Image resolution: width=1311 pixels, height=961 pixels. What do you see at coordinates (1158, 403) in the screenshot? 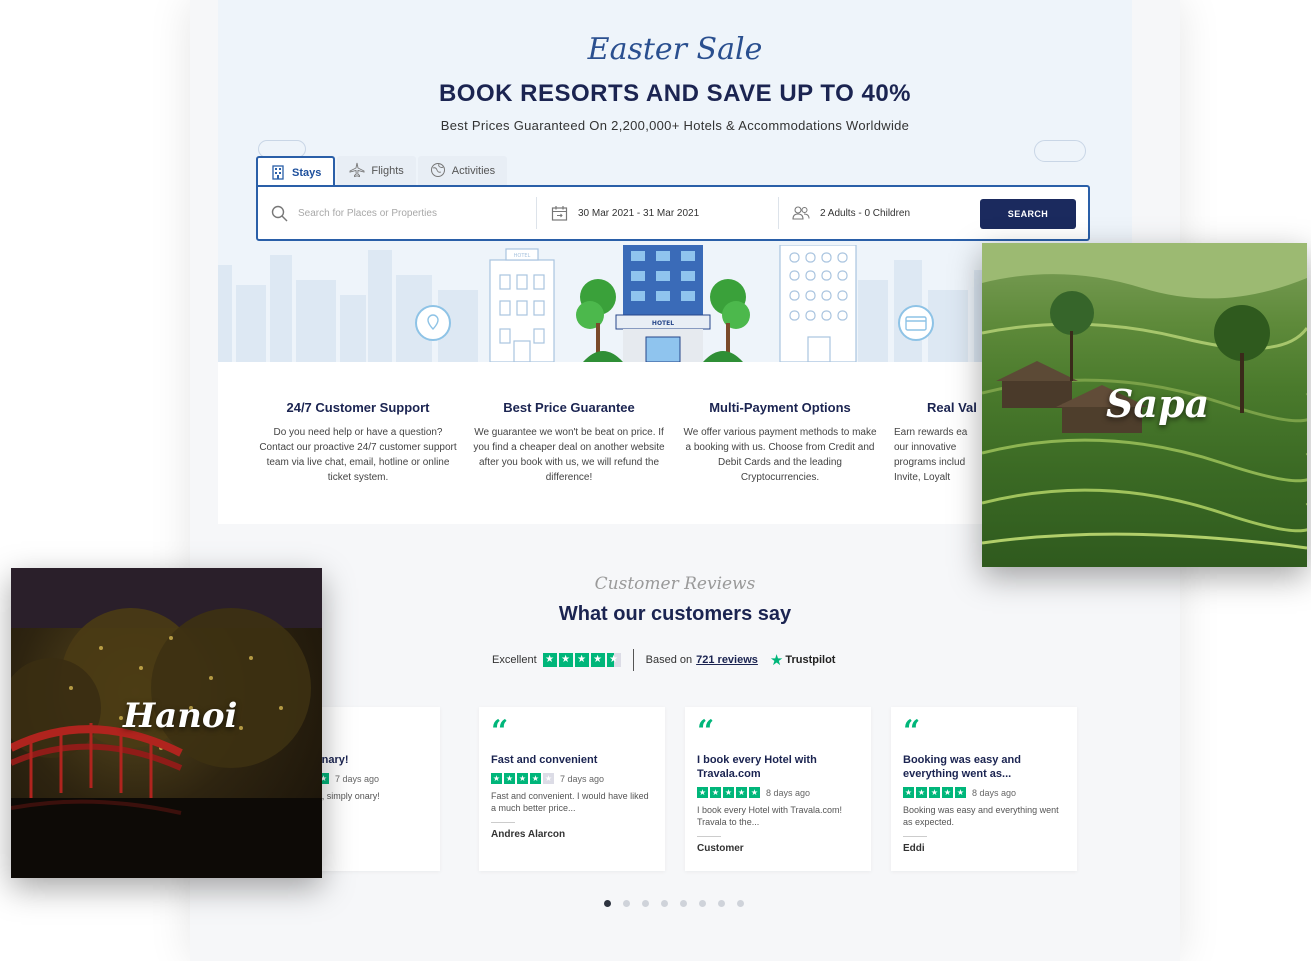
I see `sapa-caption: Sapa` at bounding box center [1158, 403].